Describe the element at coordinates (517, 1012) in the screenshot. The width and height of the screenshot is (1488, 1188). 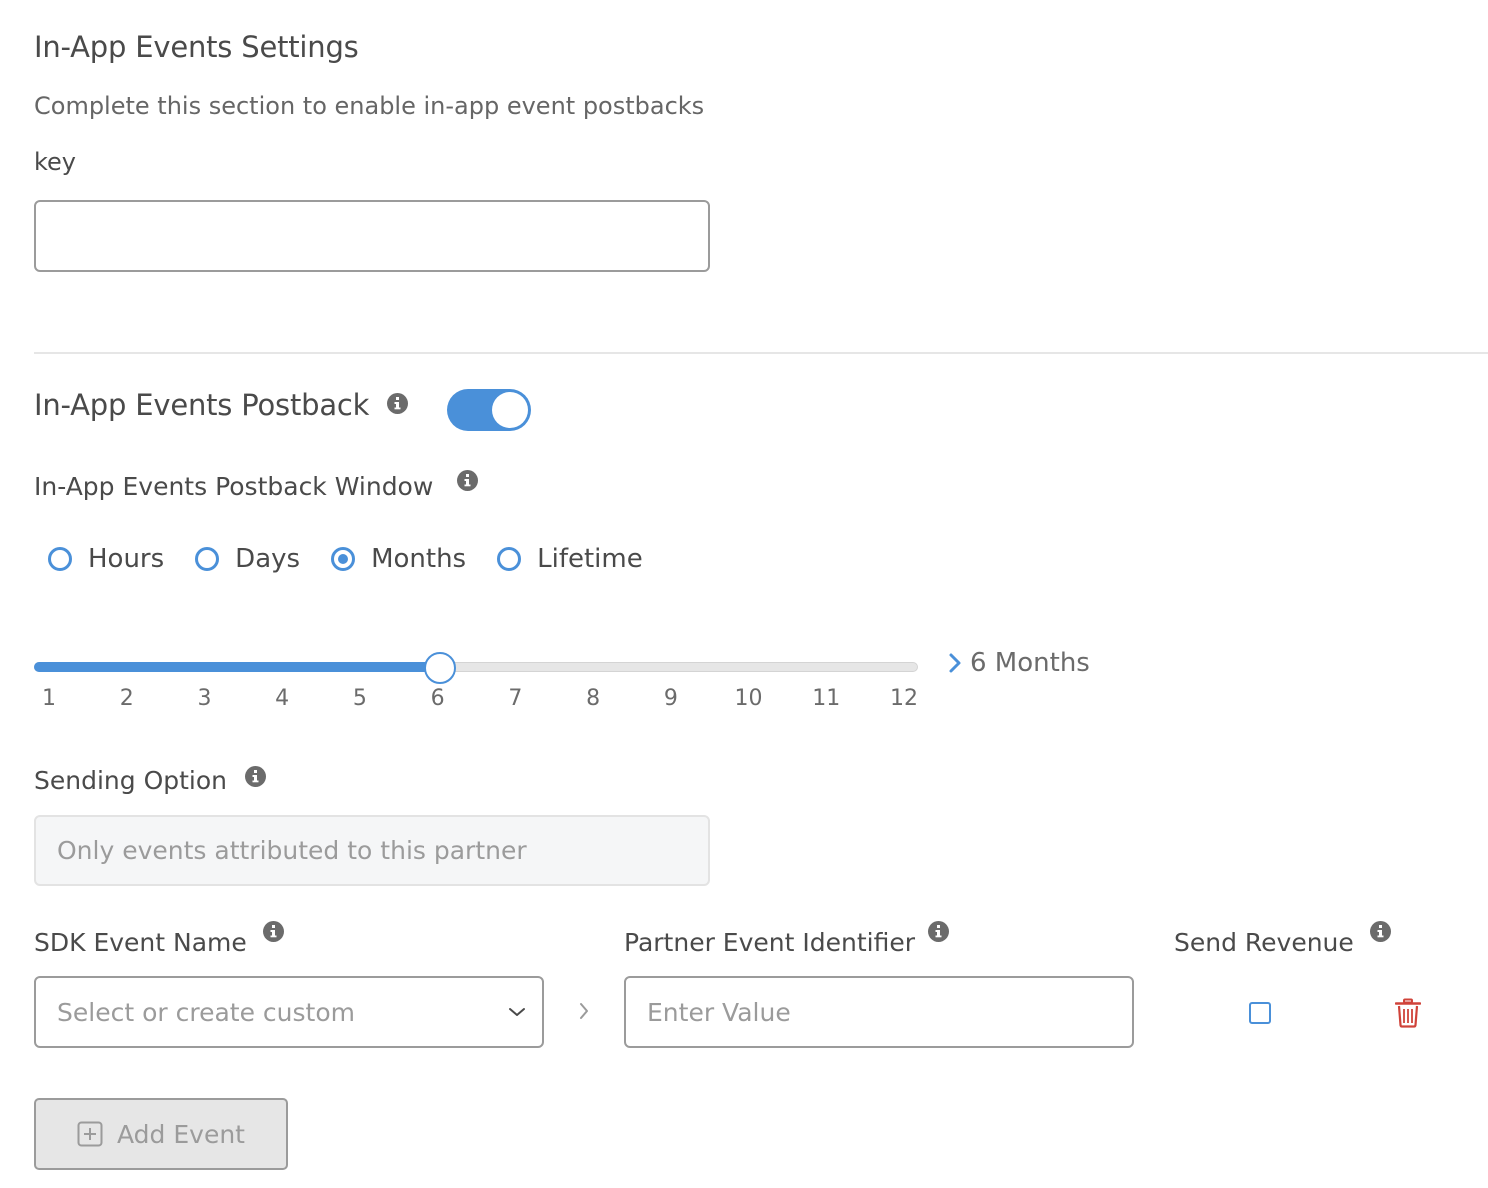
I see `chevron-down-icon` at that location.